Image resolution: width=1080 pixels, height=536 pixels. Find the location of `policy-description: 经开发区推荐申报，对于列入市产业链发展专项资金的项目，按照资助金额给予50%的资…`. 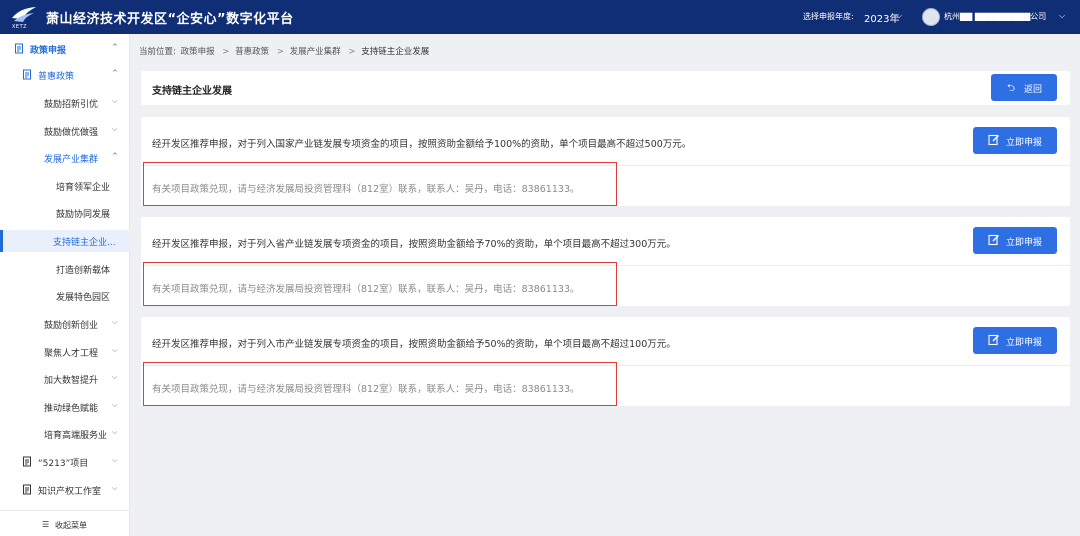

policy-description: 经开发区推荐申报，对于列入市产业链发展专项资金的项目，按照资助金额给予50%的资… is located at coordinates (414, 344).